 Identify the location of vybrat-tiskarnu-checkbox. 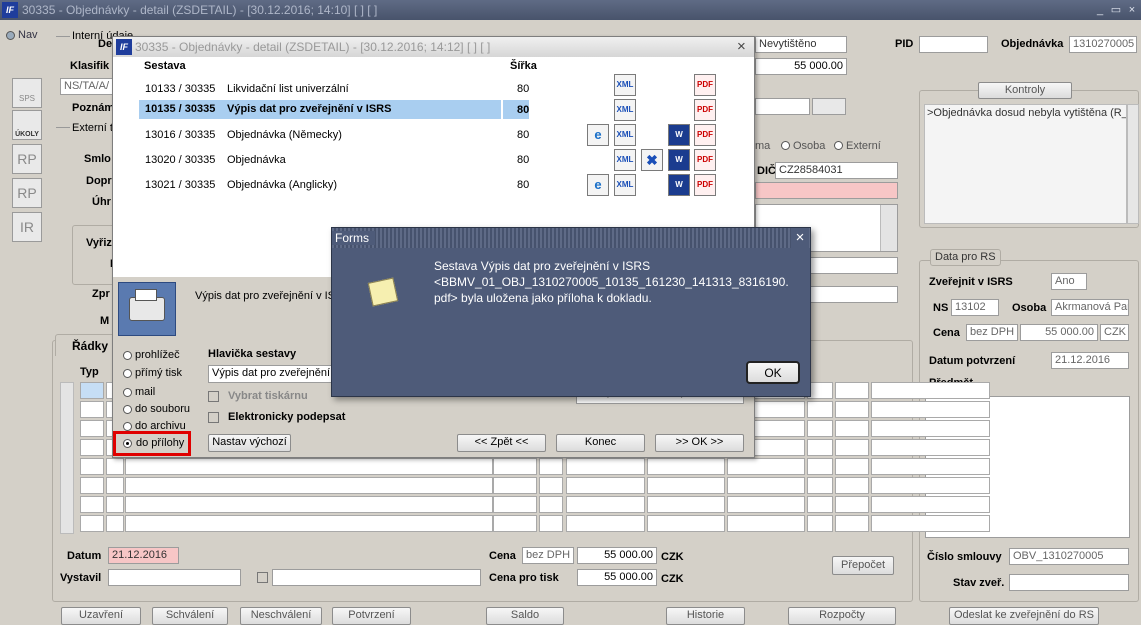
(213, 396).